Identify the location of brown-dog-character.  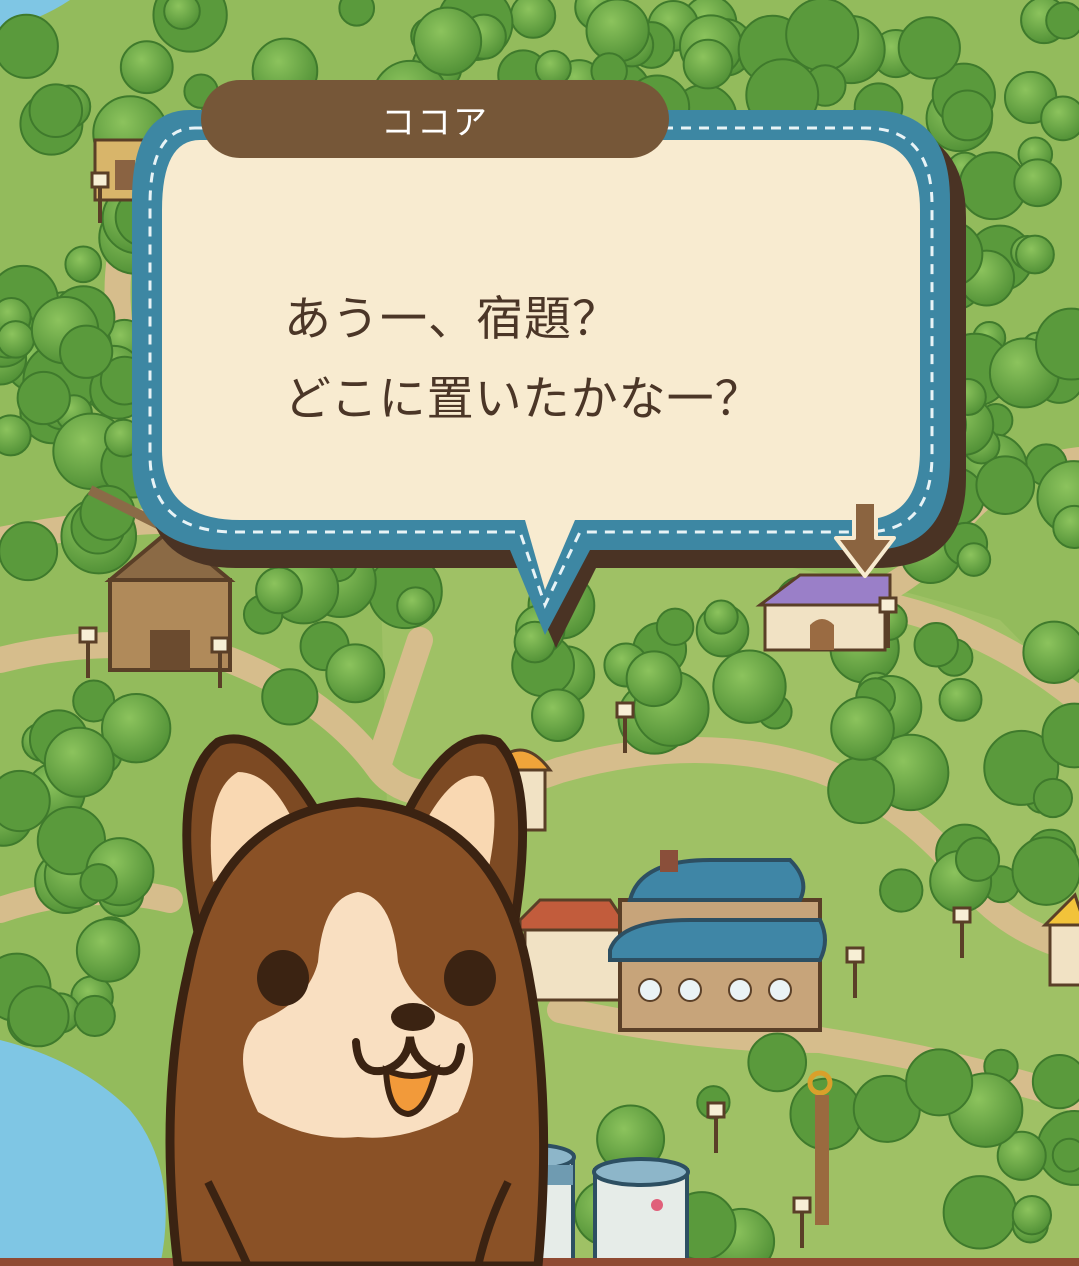
(357, 1000).